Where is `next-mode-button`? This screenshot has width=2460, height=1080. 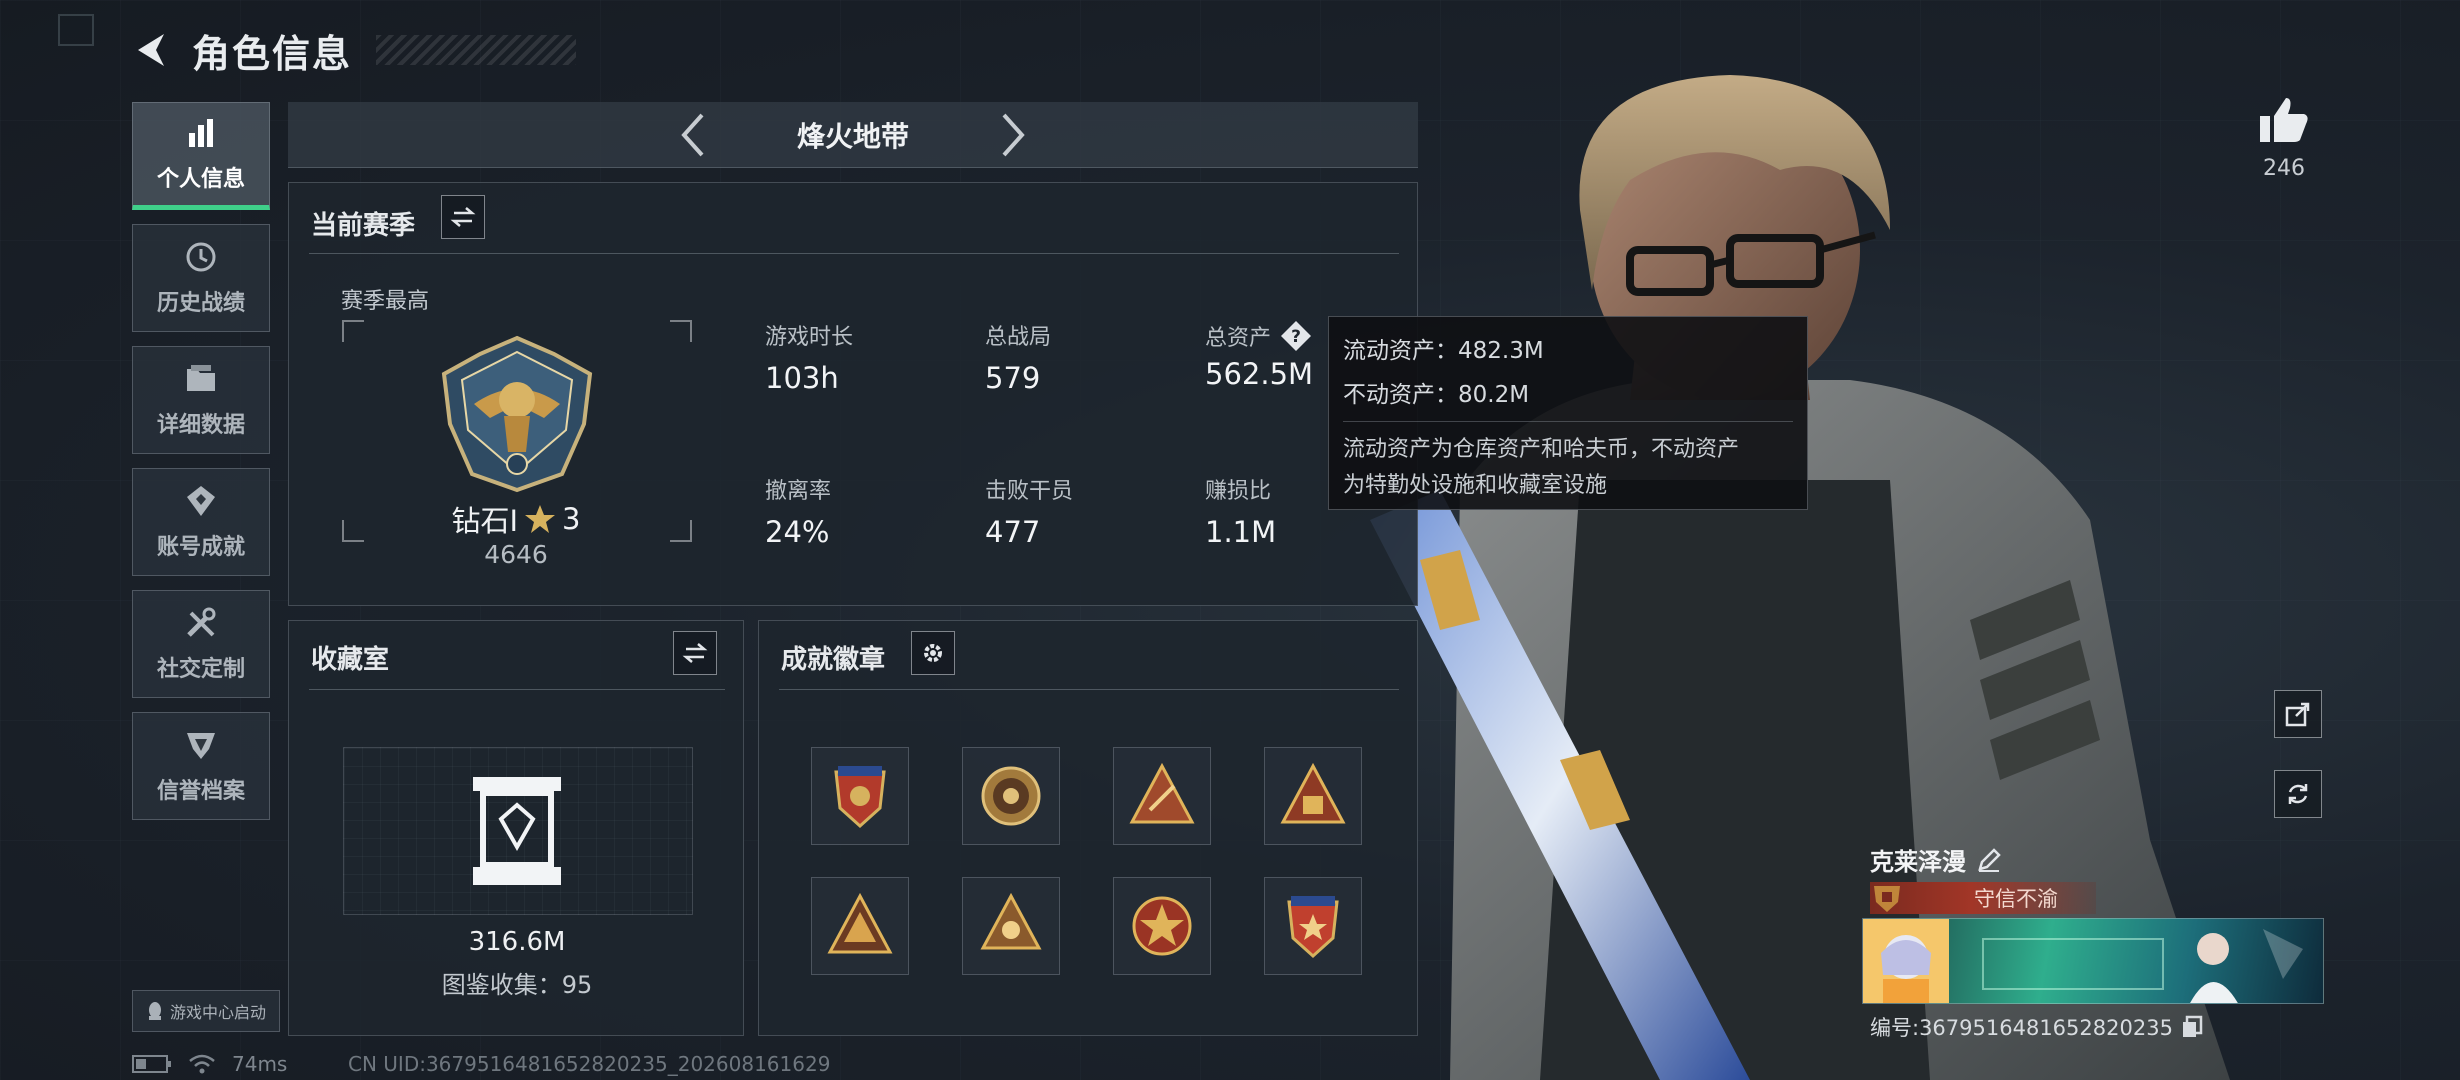 next-mode-button is located at coordinates (1013, 135).